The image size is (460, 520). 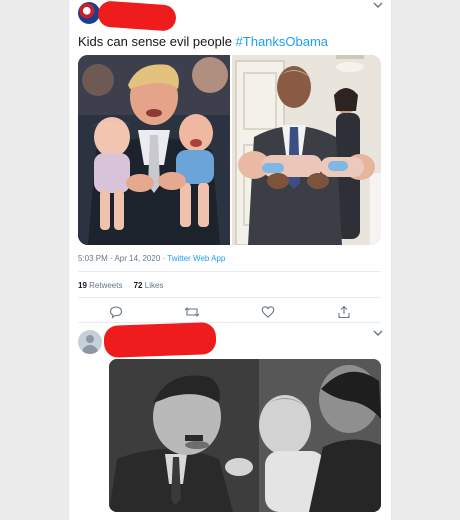 What do you see at coordinates (89, 13) in the screenshot?
I see `avatar` at bounding box center [89, 13].